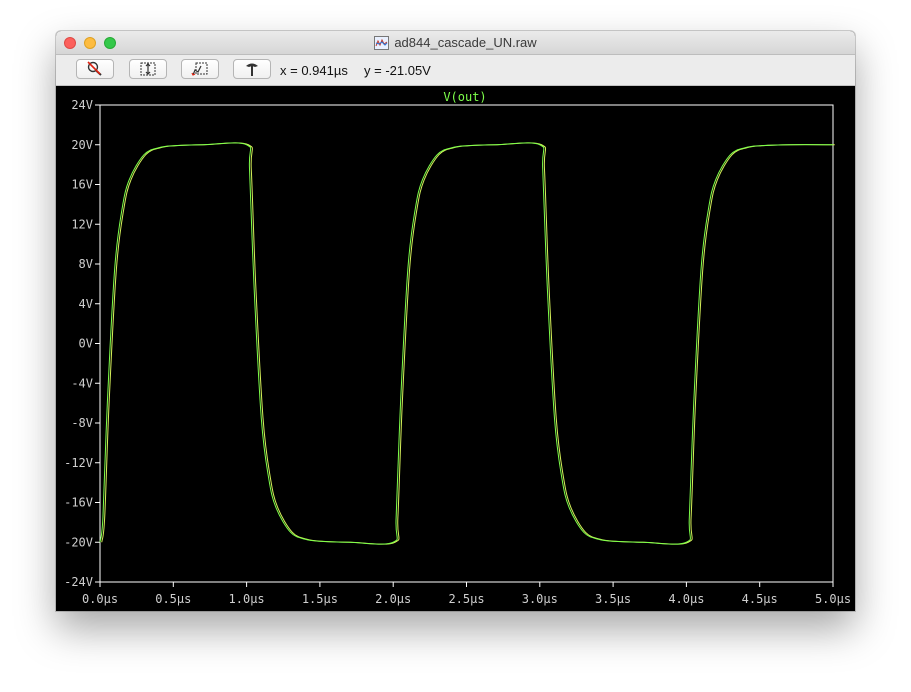 The image size is (911, 692). Describe the element at coordinates (86, 264) in the screenshot. I see `y-tick-label: 8V` at that location.